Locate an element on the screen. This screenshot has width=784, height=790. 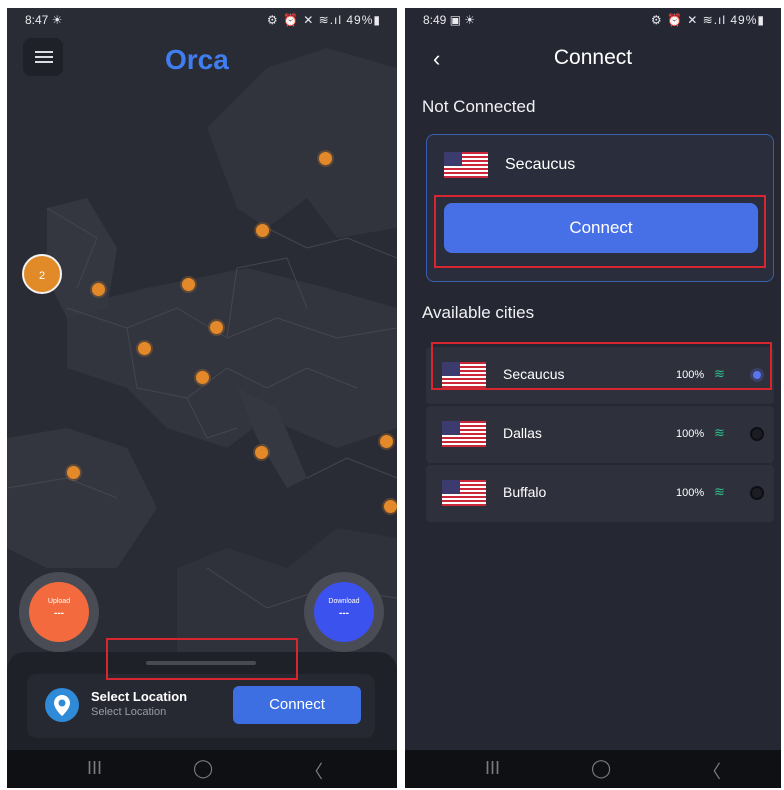
location-bar: Select Location Select Location Connect is located at coordinates (201, 706).